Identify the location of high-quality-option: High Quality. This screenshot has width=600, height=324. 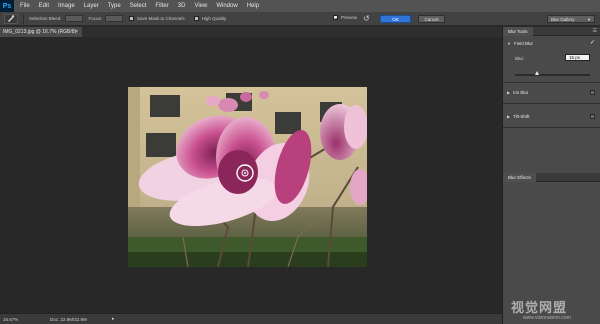
(210, 18).